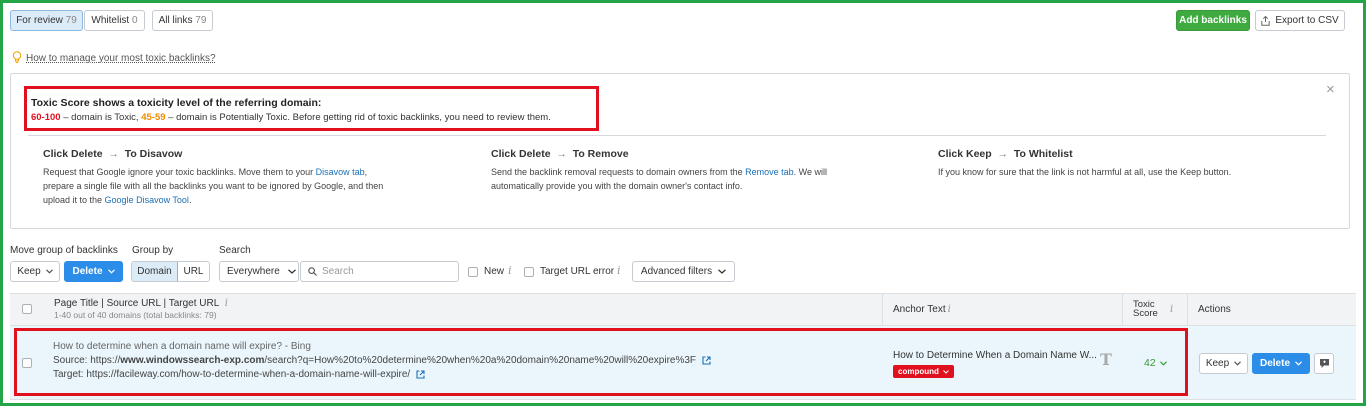  What do you see at coordinates (1172, 309) in the screenshot?
I see `header-toxic-info-icon: i` at bounding box center [1172, 309].